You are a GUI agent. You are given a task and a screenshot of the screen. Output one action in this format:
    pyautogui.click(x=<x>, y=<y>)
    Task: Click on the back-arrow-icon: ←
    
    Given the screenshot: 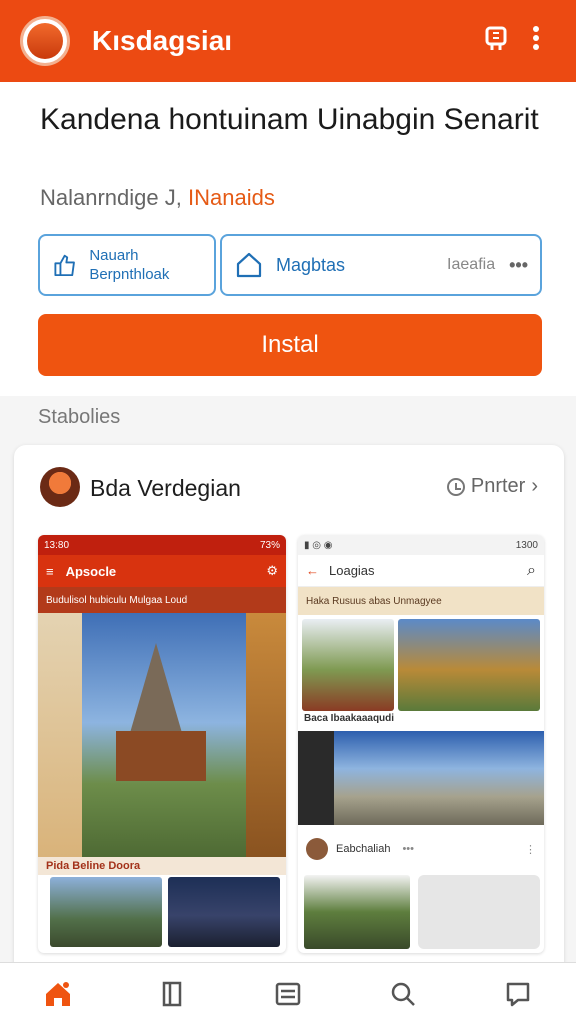 What is the action you would take?
    pyautogui.click(x=312, y=570)
    